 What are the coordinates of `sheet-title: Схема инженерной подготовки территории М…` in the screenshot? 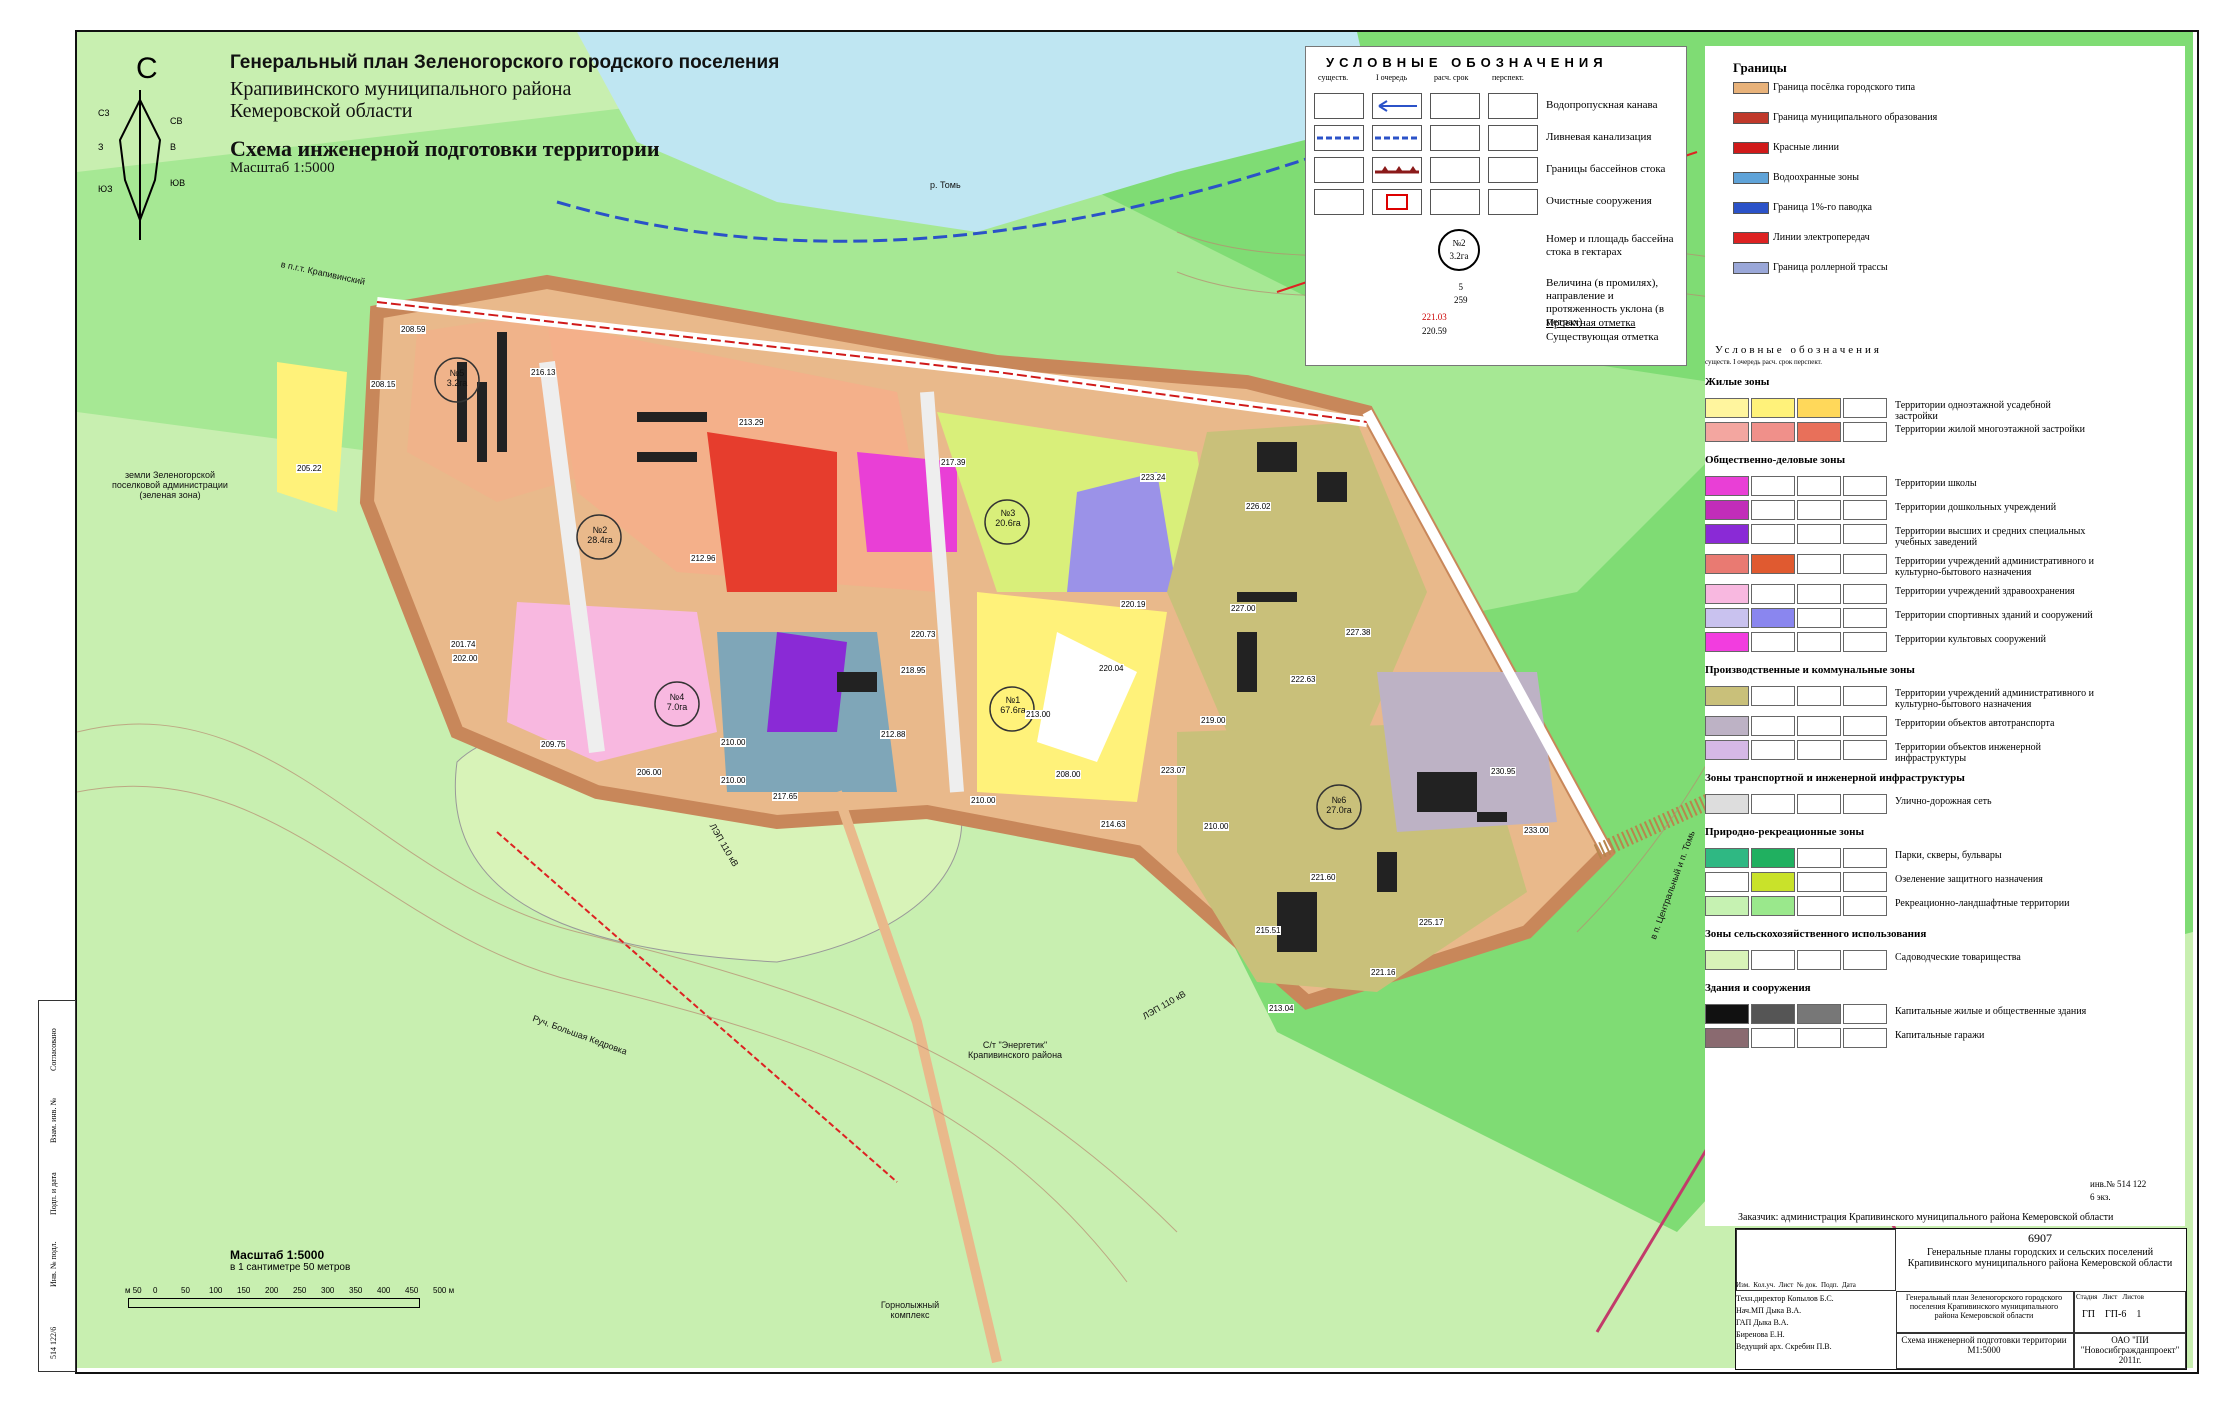 It's located at (1984, 1345).